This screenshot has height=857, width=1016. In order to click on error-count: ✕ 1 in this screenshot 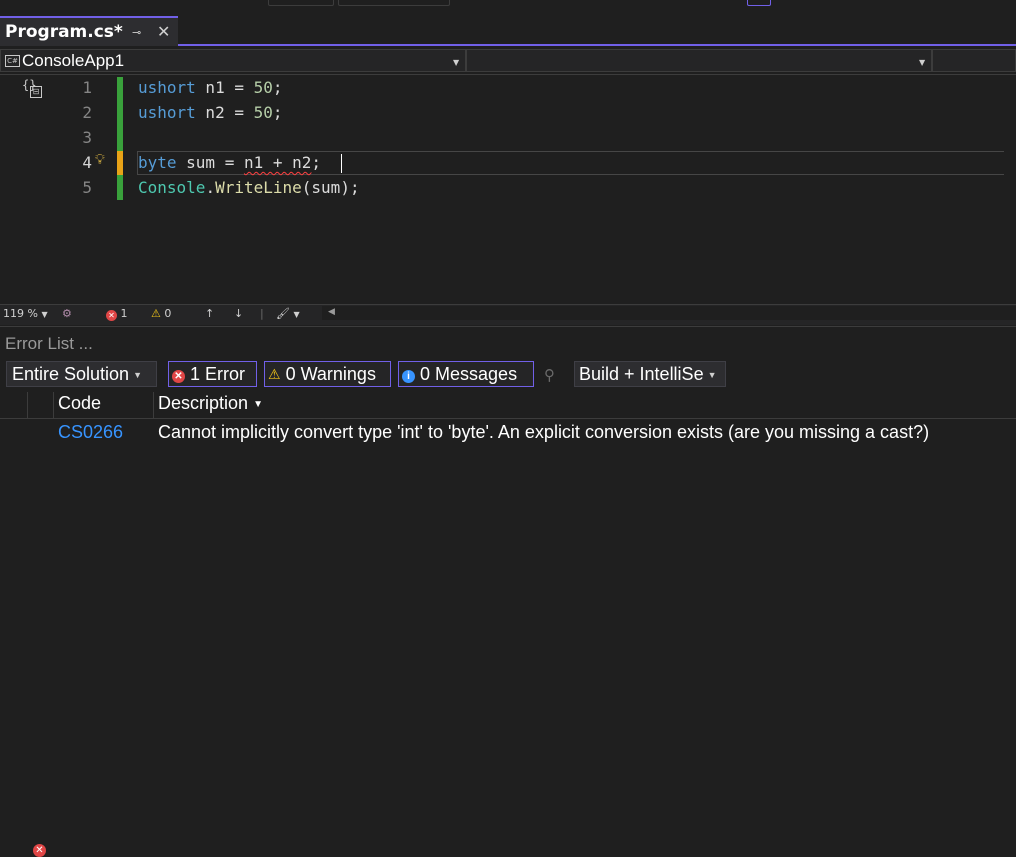, I will do `click(117, 314)`.